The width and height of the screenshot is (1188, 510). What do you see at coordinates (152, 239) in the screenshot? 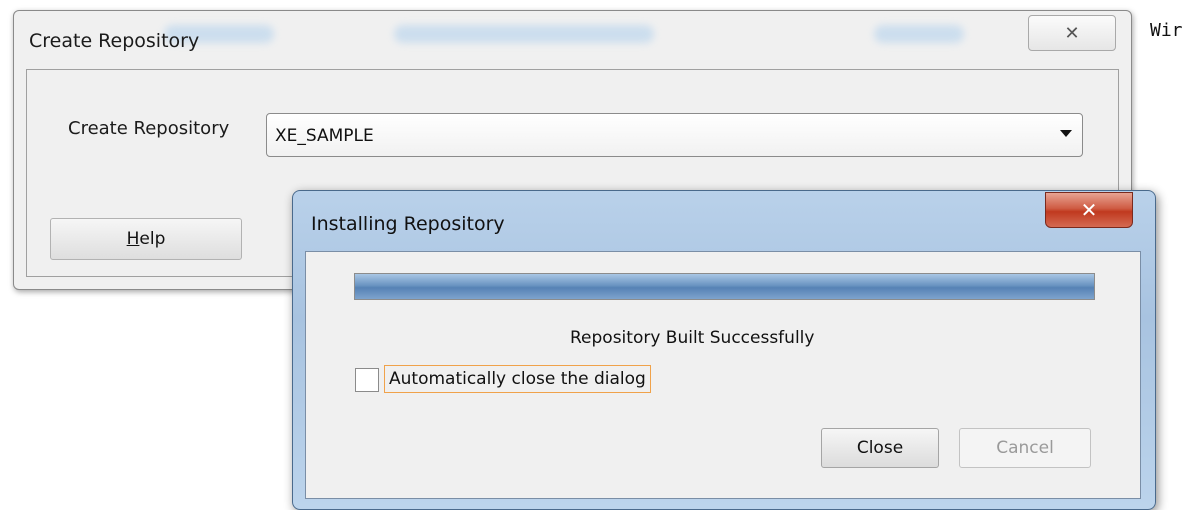
I see `help-label-rest: elp` at bounding box center [152, 239].